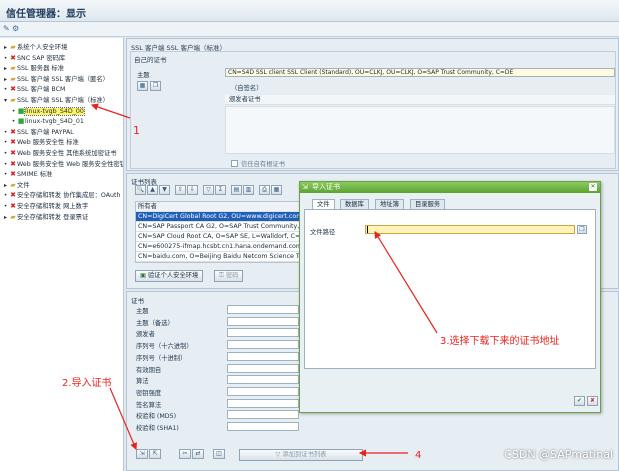 Image resolution: width=619 pixels, height=471 pixels. What do you see at coordinates (41, 90) in the screenshot?
I see `tree-item-label: SSL 客户端 BCM` at bounding box center [41, 90].